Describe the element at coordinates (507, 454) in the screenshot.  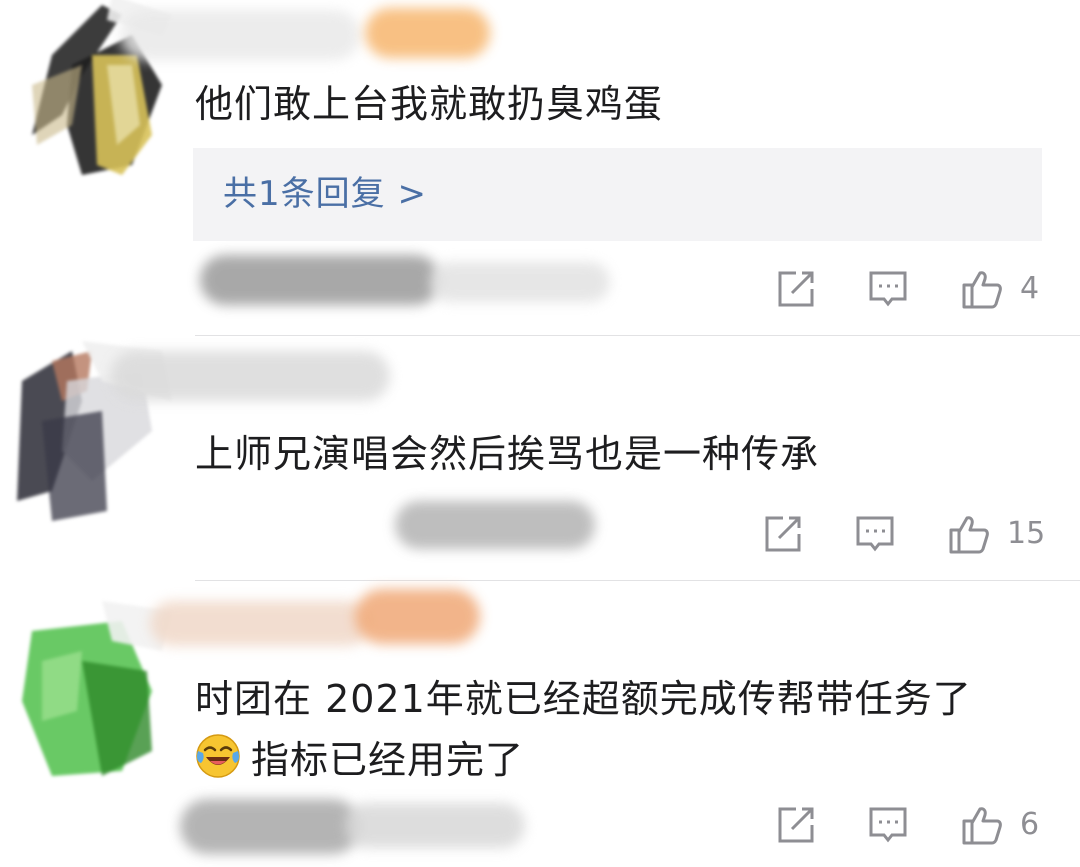
I see `comment-text: 上师兄演唱会然后挨骂也是一种传承` at that location.